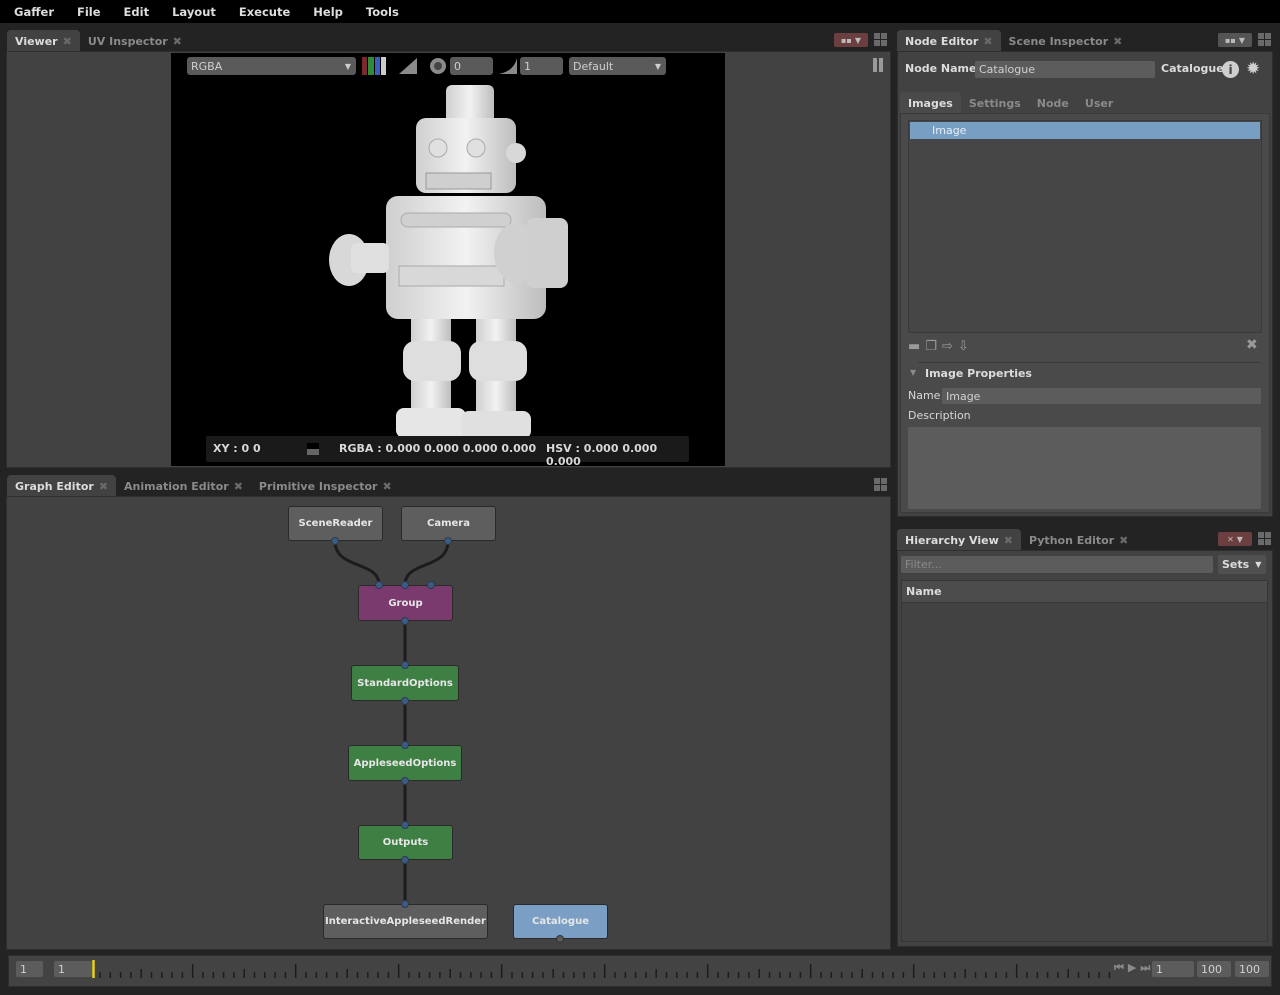  Describe the element at coordinates (1084, 761) in the screenshot. I see `hierarchy-tree: Name` at that location.